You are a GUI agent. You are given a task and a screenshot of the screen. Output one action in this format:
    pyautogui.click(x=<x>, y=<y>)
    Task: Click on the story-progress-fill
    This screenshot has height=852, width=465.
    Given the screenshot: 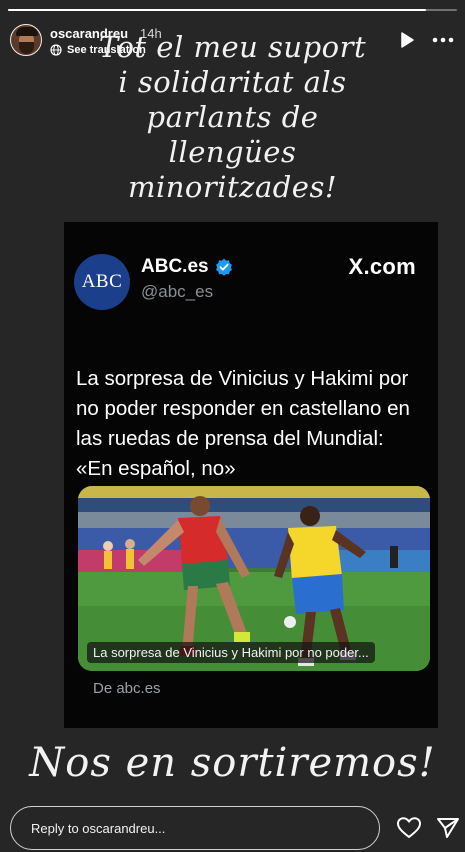 What is the action you would take?
    pyautogui.click(x=217, y=10)
    